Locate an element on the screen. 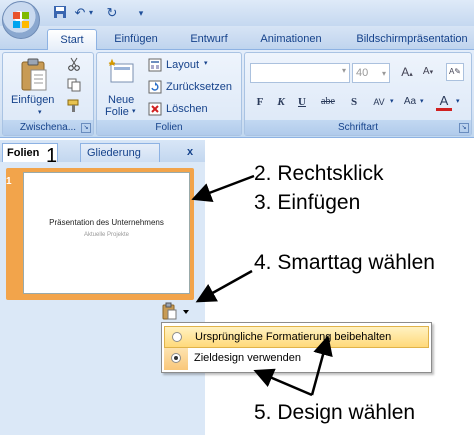 This screenshot has width=474, height=435. arrow-step-5a is located at coordinates (283, 382).